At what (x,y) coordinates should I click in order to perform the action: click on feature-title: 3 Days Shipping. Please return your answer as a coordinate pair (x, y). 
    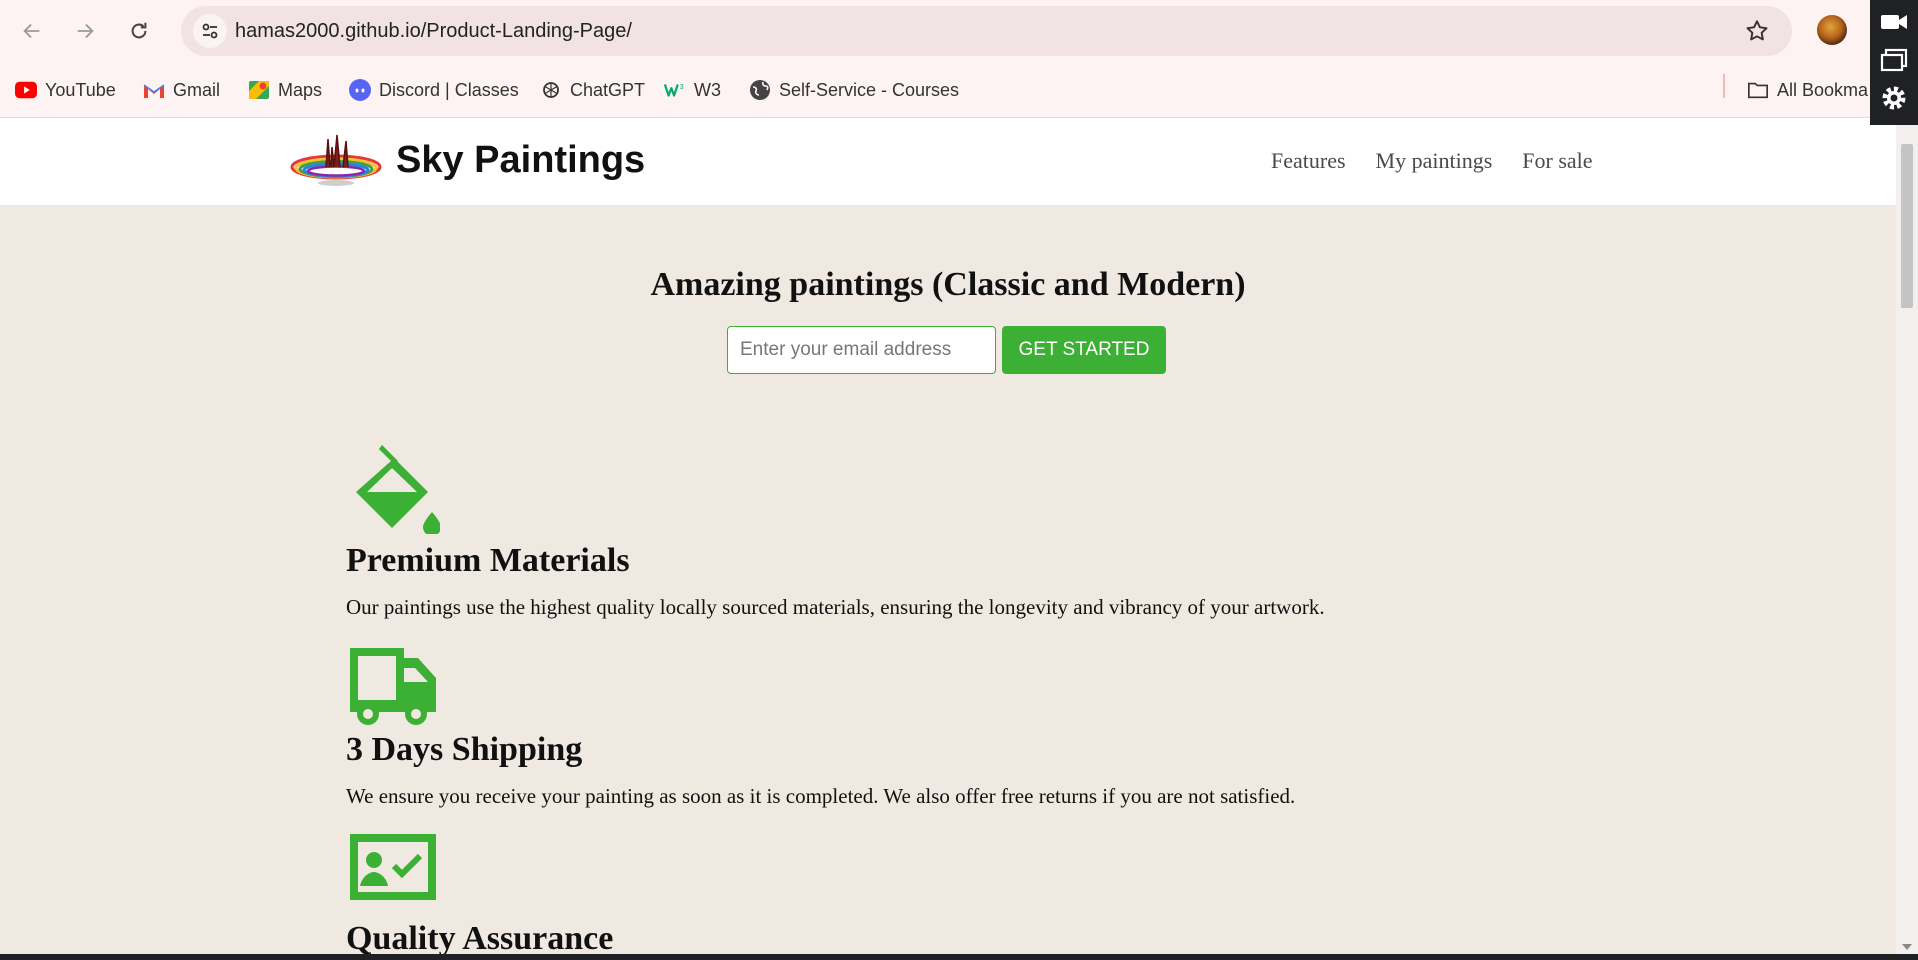
    Looking at the image, I should click on (464, 749).